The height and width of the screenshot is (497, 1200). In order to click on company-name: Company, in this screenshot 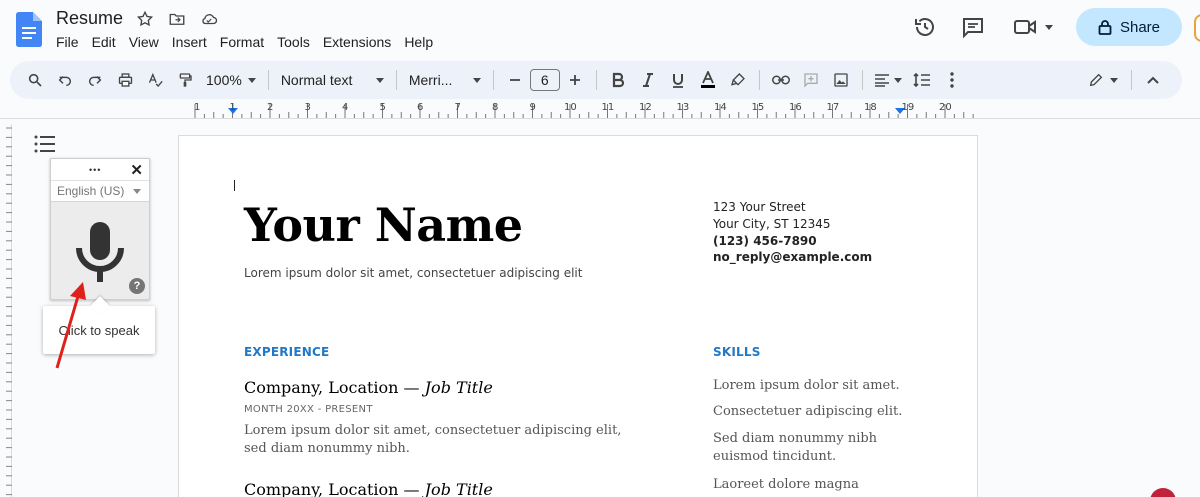, I will do `click(284, 488)`.